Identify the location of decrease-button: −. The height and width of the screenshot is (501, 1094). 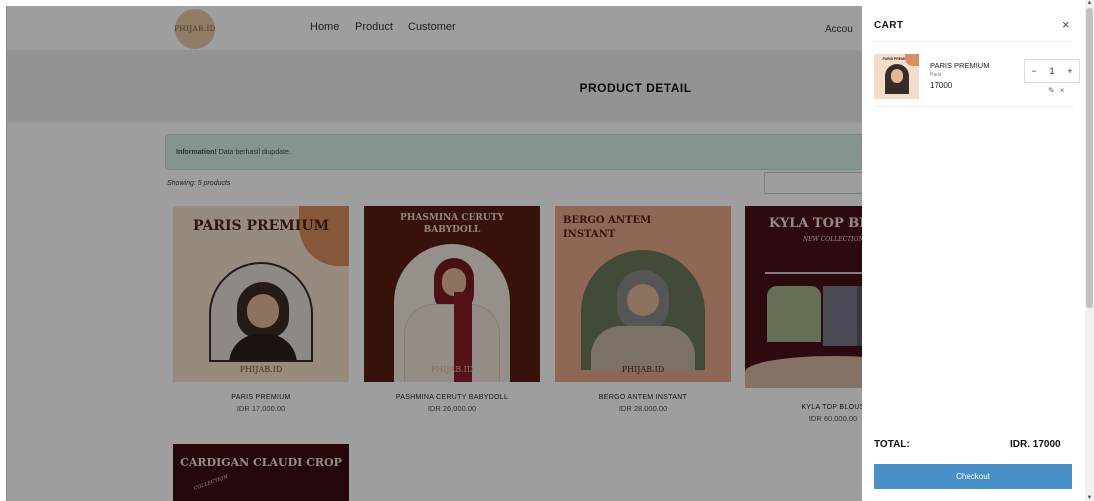
(1033, 71).